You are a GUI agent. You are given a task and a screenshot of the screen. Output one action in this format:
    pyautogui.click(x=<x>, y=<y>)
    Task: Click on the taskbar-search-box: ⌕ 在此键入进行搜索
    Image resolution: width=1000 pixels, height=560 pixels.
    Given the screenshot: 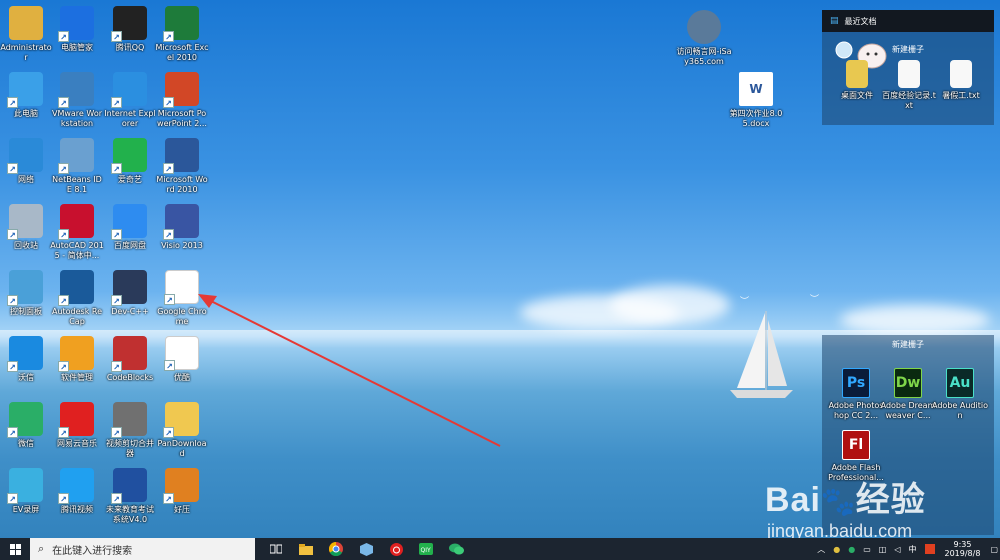 What is the action you would take?
    pyautogui.click(x=142, y=549)
    